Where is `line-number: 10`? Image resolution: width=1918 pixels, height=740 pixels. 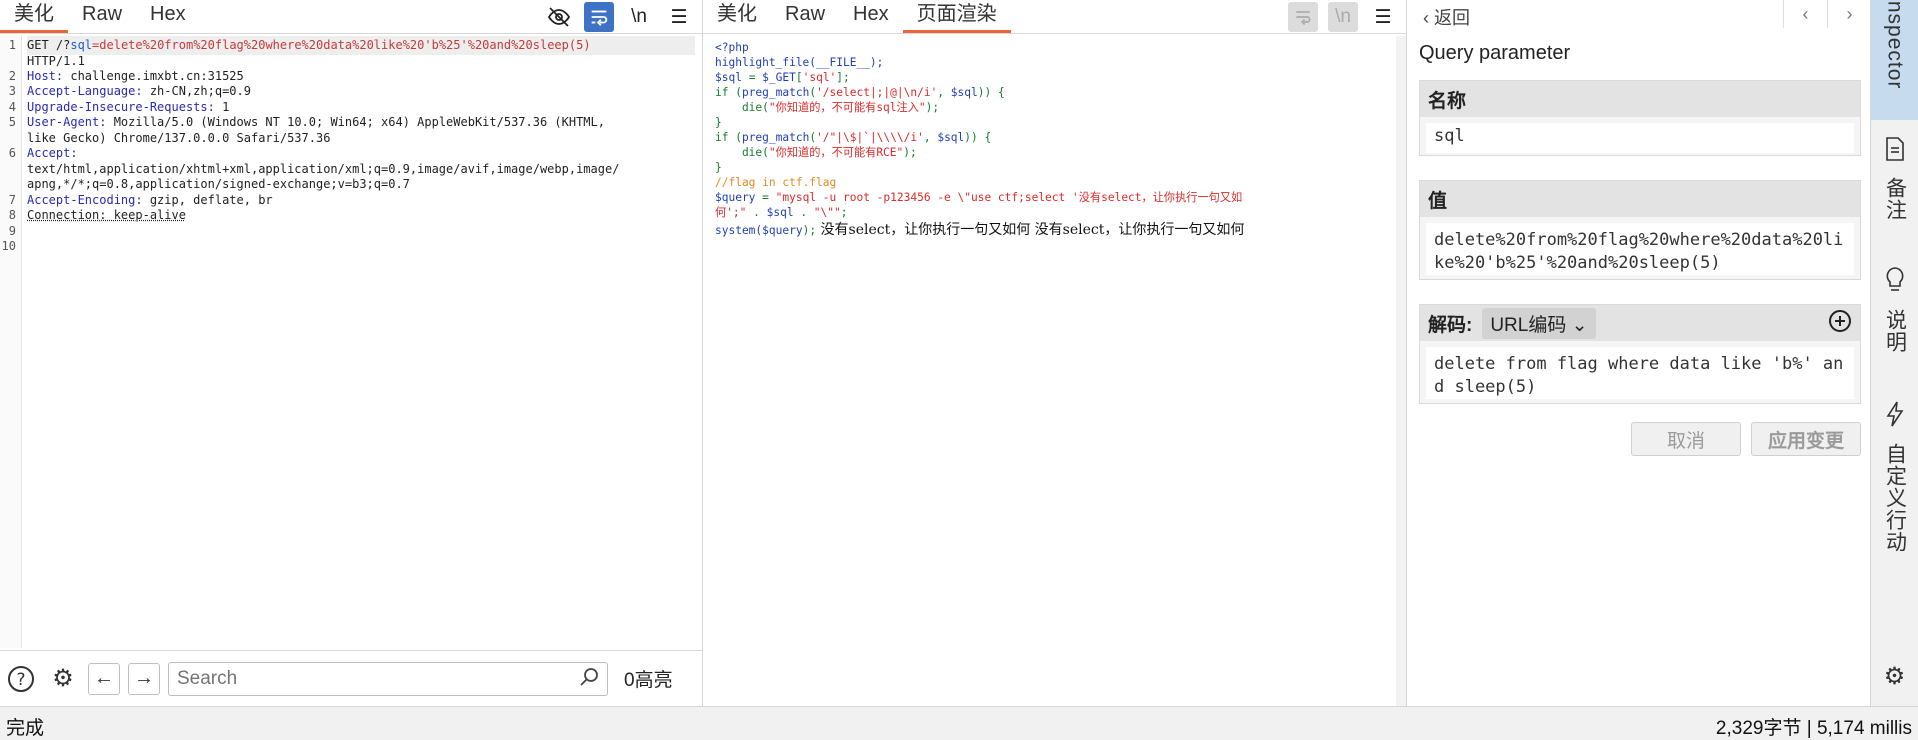
line-number: 10 is located at coordinates (8, 246).